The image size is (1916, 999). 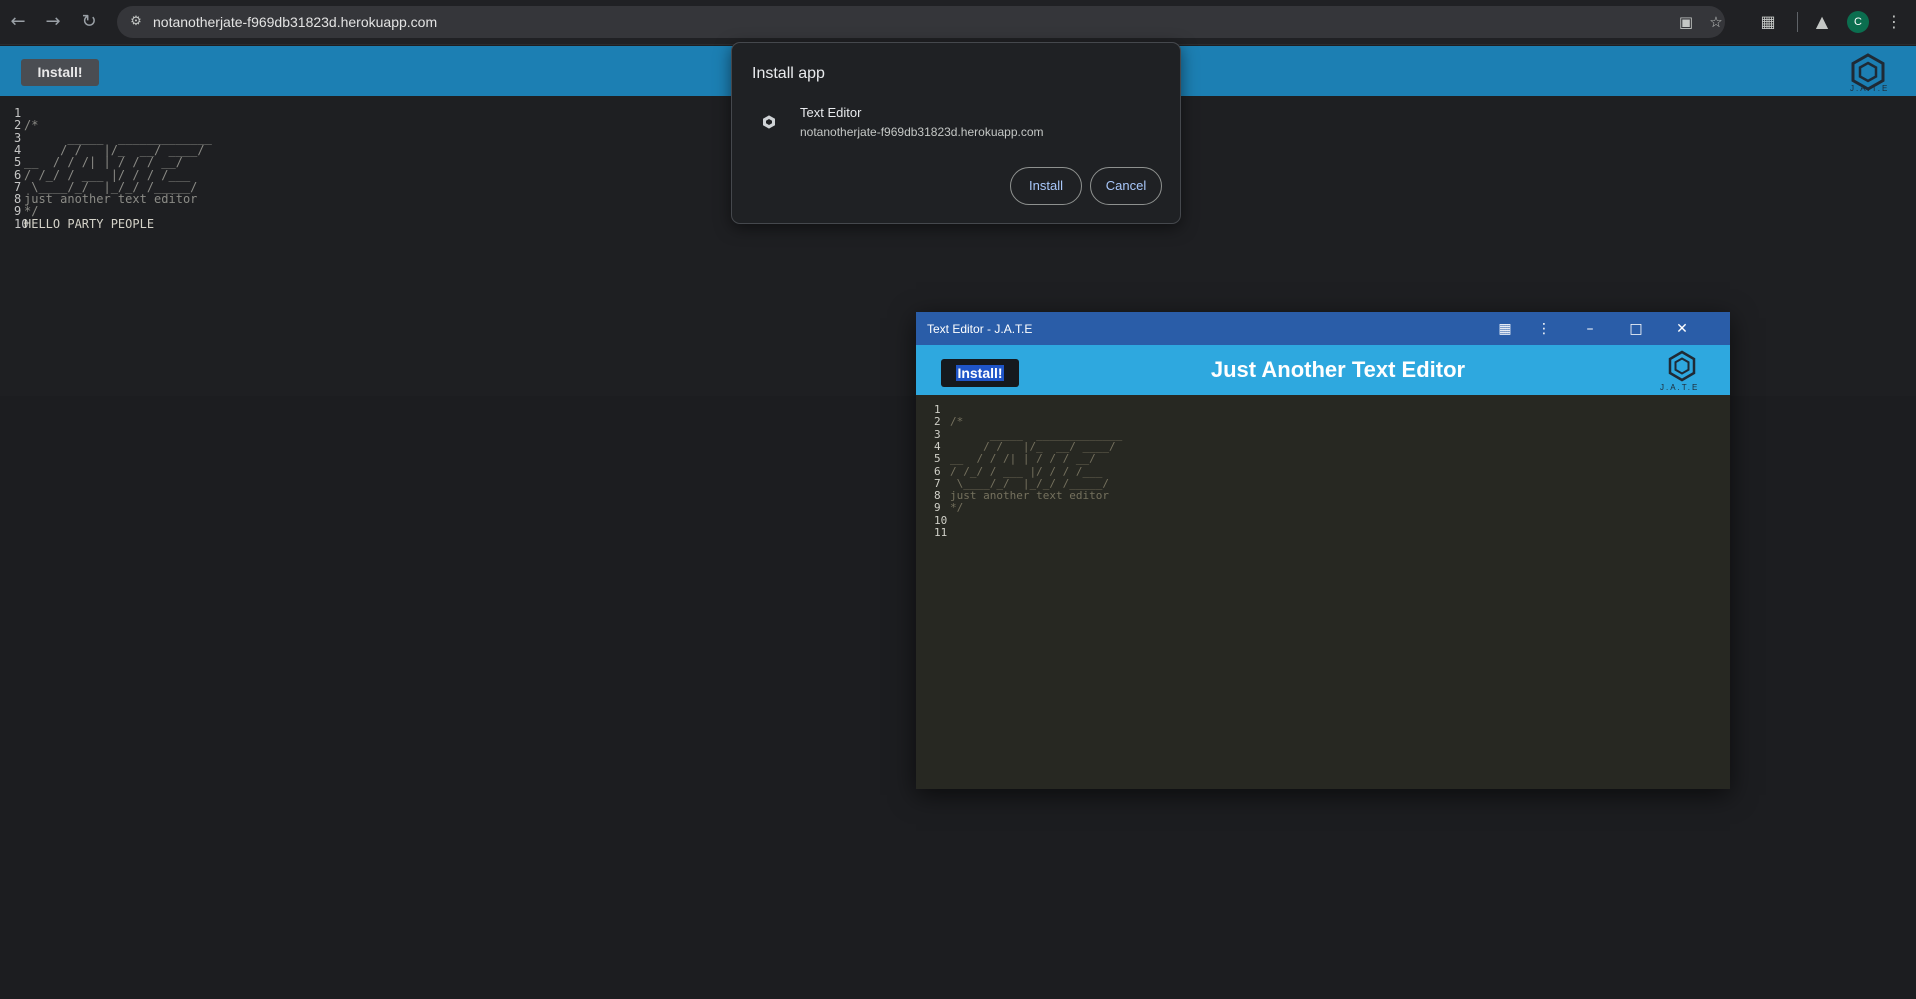 What do you see at coordinates (788, 73) in the screenshot?
I see `dialog-title: Install app` at bounding box center [788, 73].